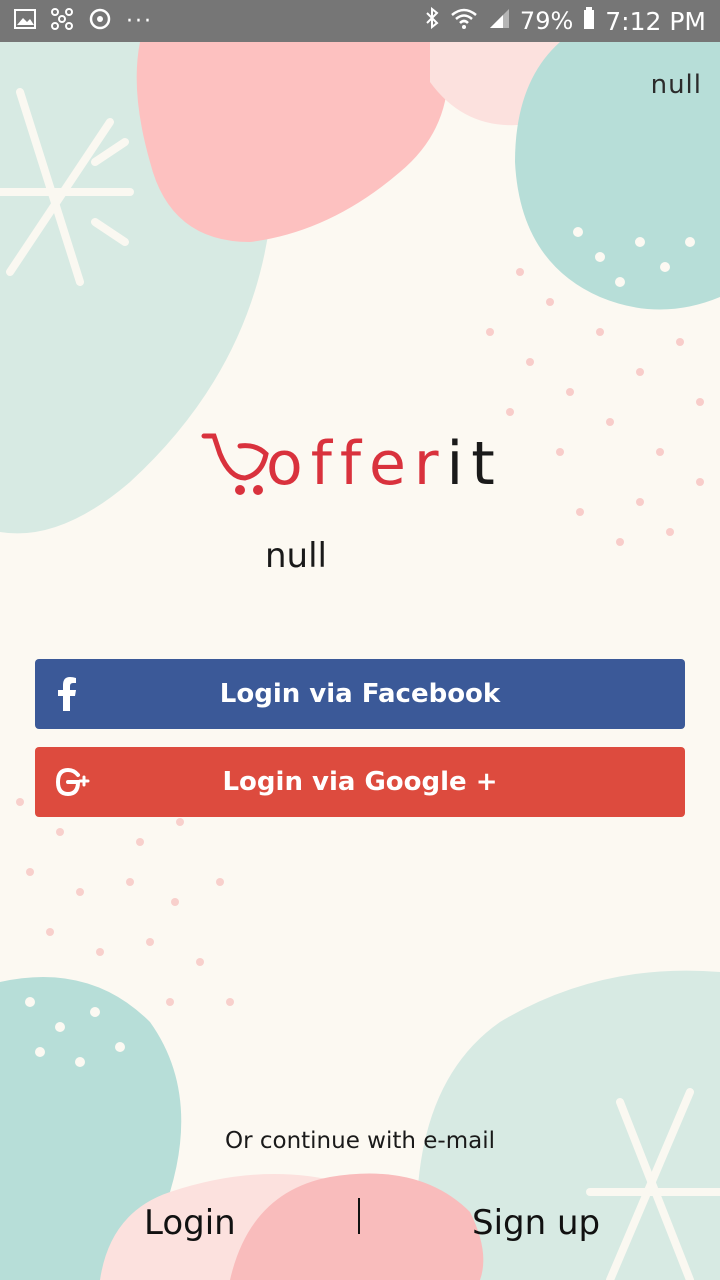 Image resolution: width=720 pixels, height=1280 pixels. Describe the element at coordinates (676, 85) in the screenshot. I see `top-right-label: null` at that location.